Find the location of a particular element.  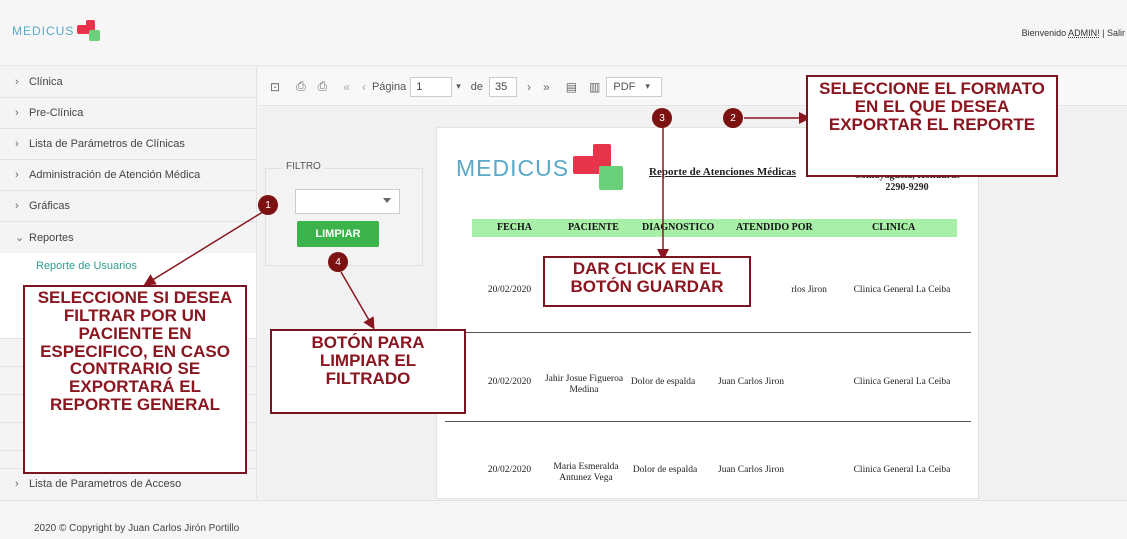

of-label: de is located at coordinates (477, 86).